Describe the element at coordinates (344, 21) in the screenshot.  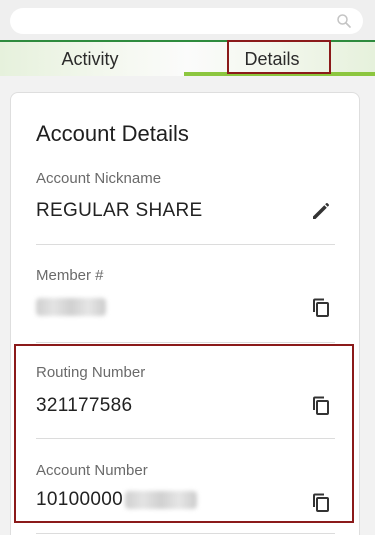
I see `search-icon` at that location.